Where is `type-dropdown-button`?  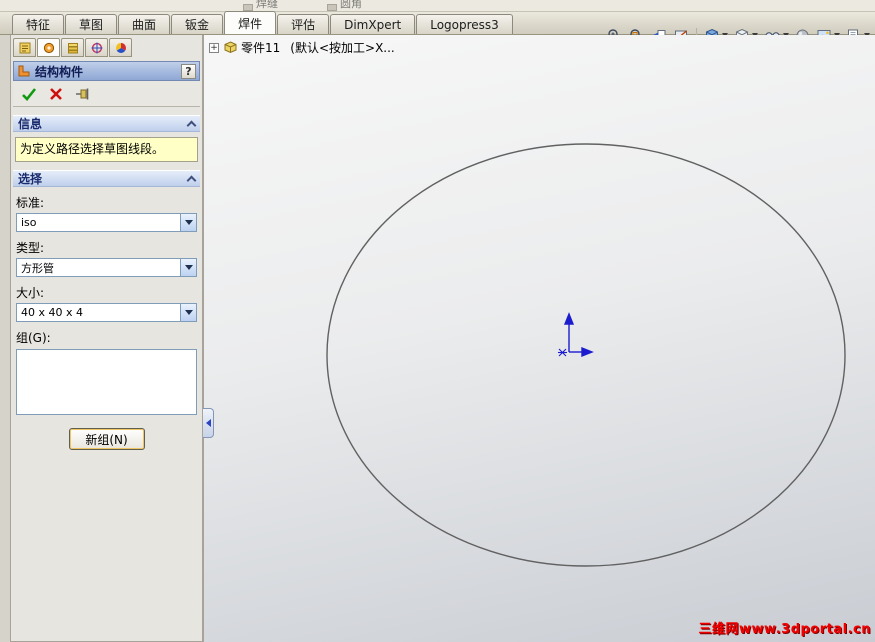 type-dropdown-button is located at coordinates (188, 268).